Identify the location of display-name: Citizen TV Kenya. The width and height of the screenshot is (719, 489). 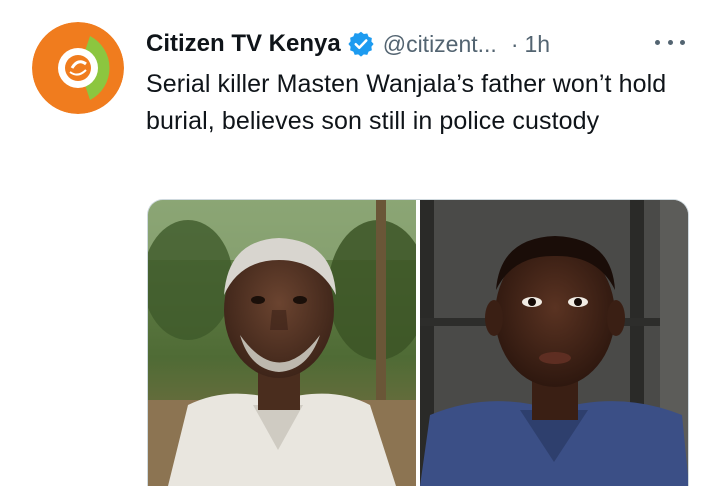
(243, 44).